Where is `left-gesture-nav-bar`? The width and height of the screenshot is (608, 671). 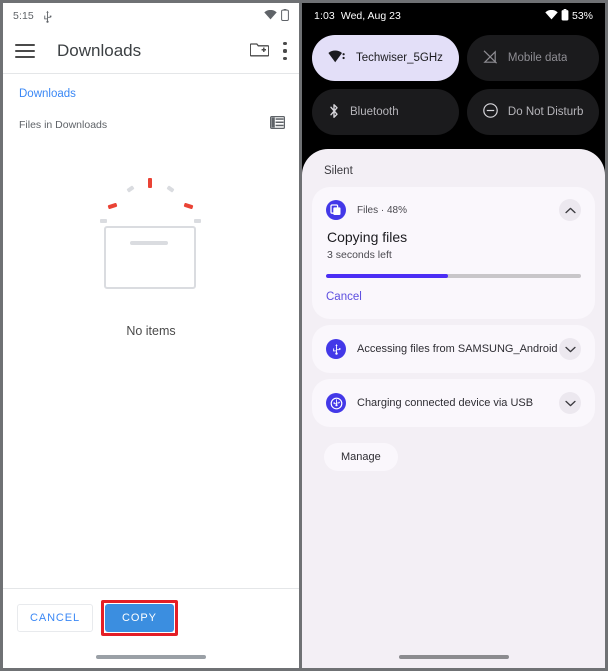
left-gesture-nav-bar is located at coordinates (151, 657).